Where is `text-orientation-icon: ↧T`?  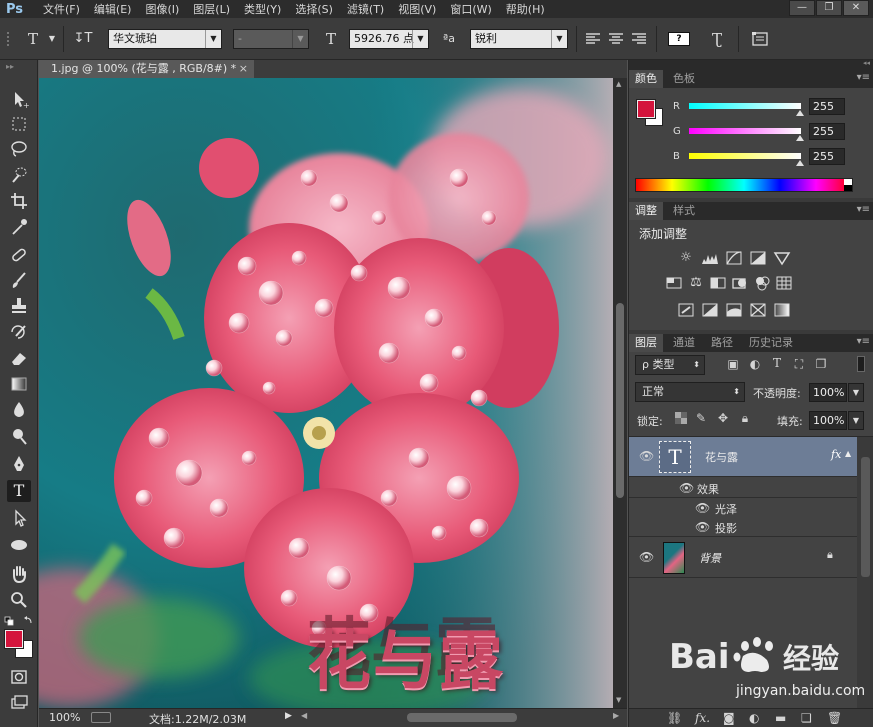
text-orientation-icon: ↧T is located at coordinates (83, 39).